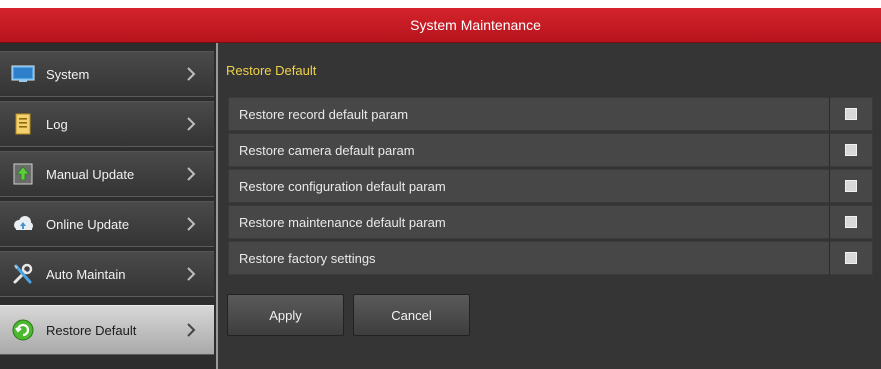 This screenshot has width=881, height=369. What do you see at coordinates (271, 70) in the screenshot?
I see `section-title: Restore Default` at bounding box center [271, 70].